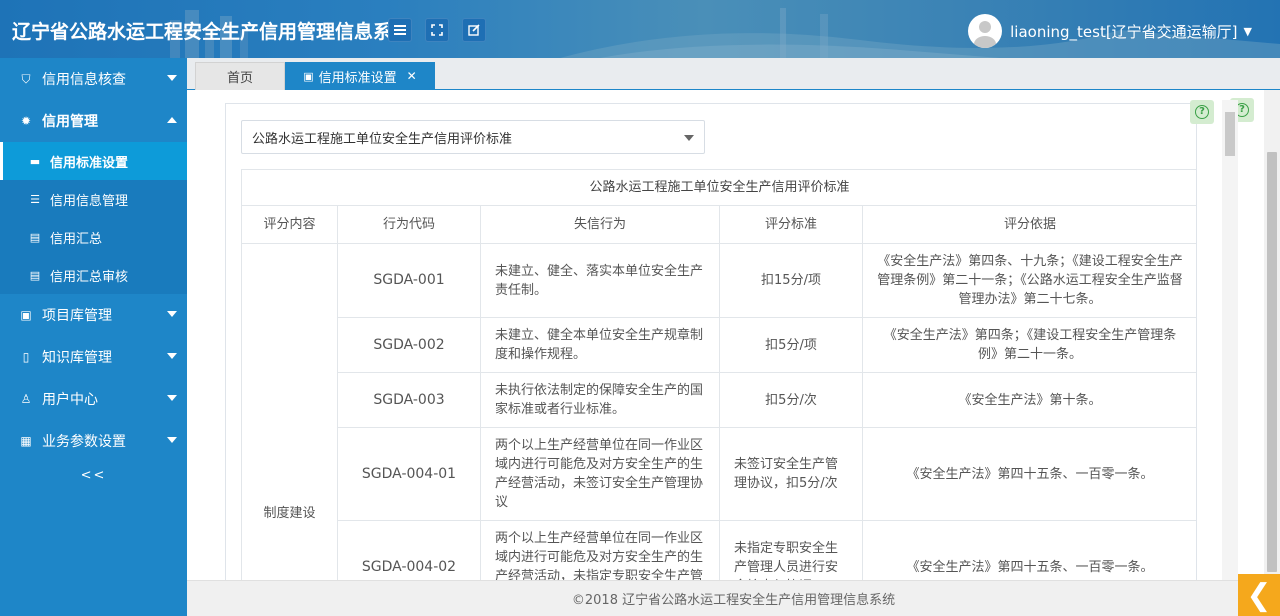 The height and width of the screenshot is (616, 1280). Describe the element at coordinates (409, 224) in the screenshot. I see `table-header: 行为代码` at that location.